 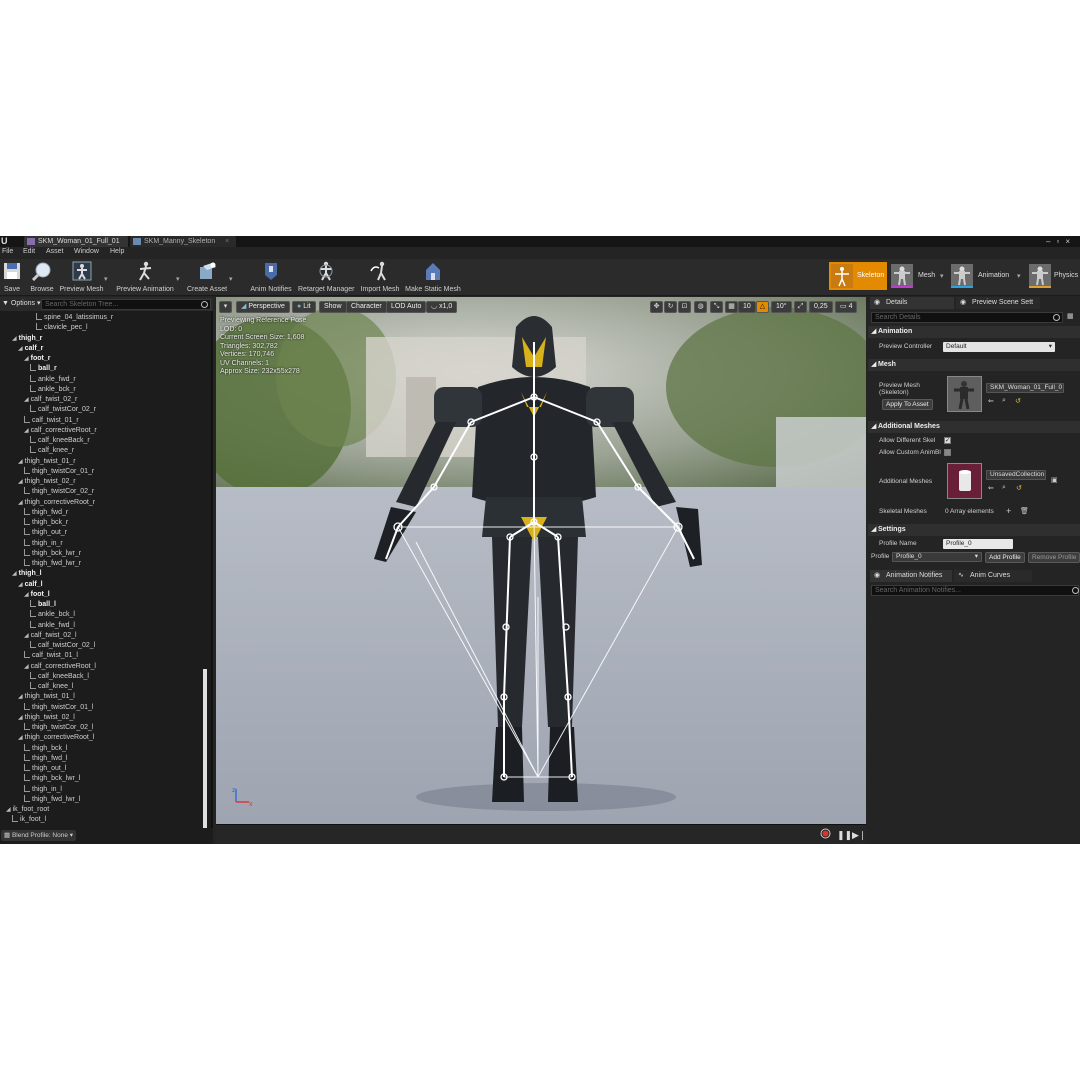 I want to click on tree-row-calf-l: ◢ calf_l, so click(x=30, y=585).